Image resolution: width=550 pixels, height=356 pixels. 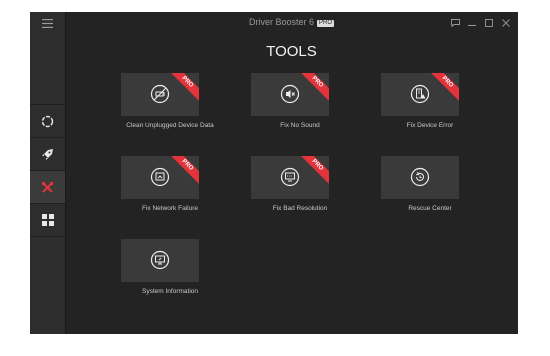 I want to click on sidebar-item-boost, so click(x=47, y=154).